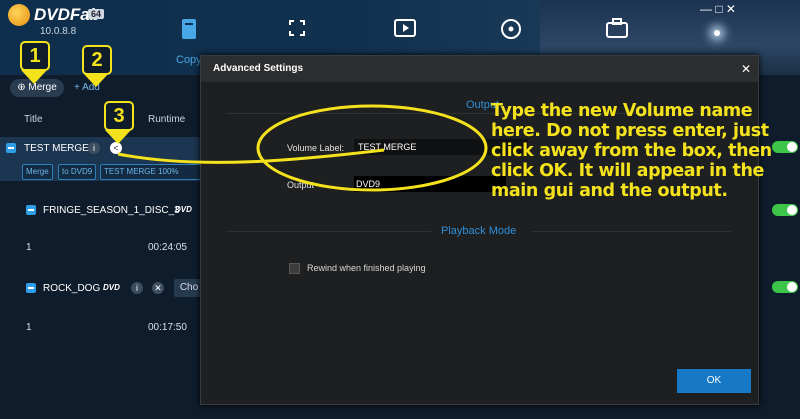 This screenshot has height=419, width=800. I want to click on annotation-connector, so click(251, 156).